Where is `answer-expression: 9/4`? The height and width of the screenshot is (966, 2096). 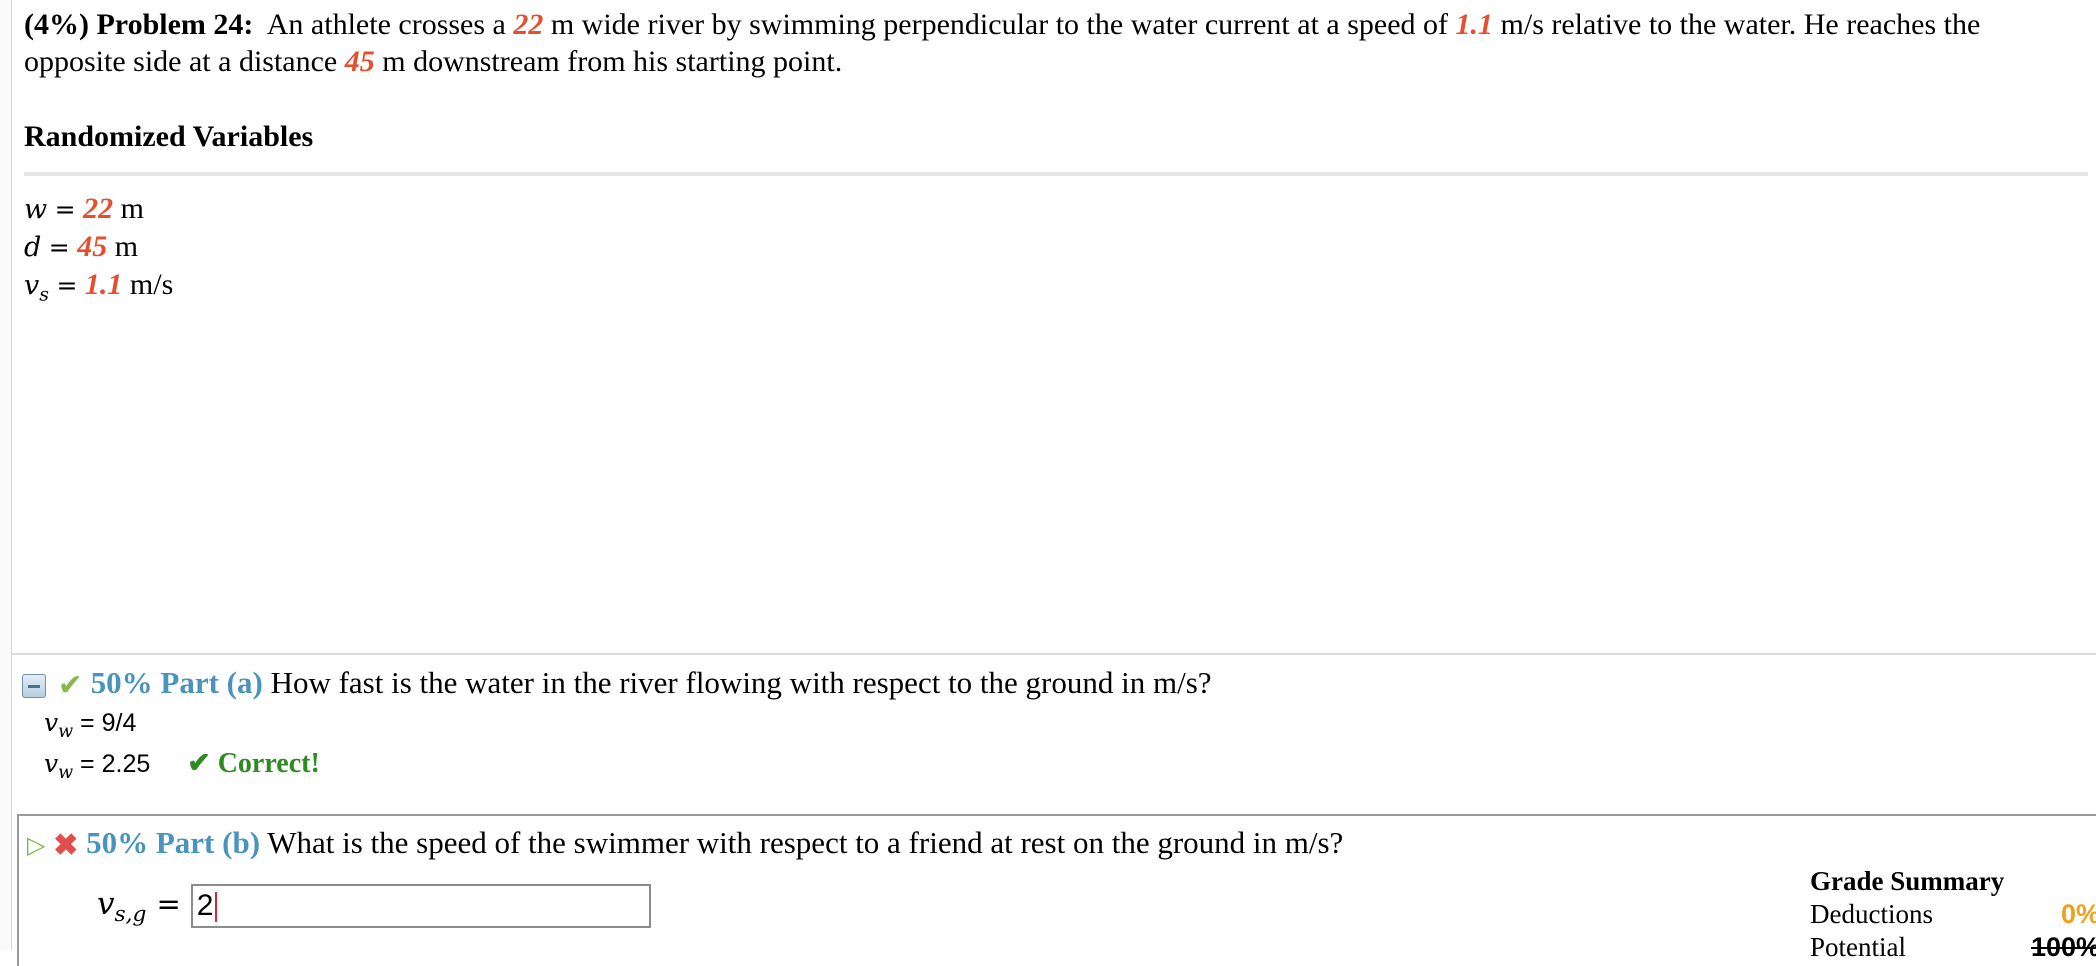 answer-expression: 9/4 is located at coordinates (119, 723).